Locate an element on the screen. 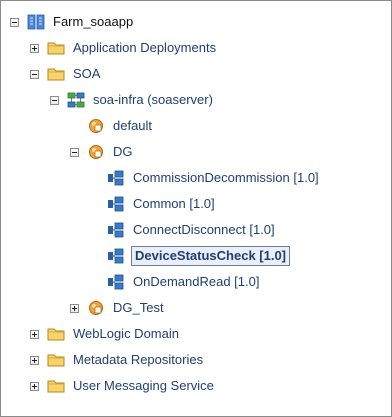  tree-node-ondemandread-1-0: OnDemandRead [1.0] is located at coordinates (175, 282).